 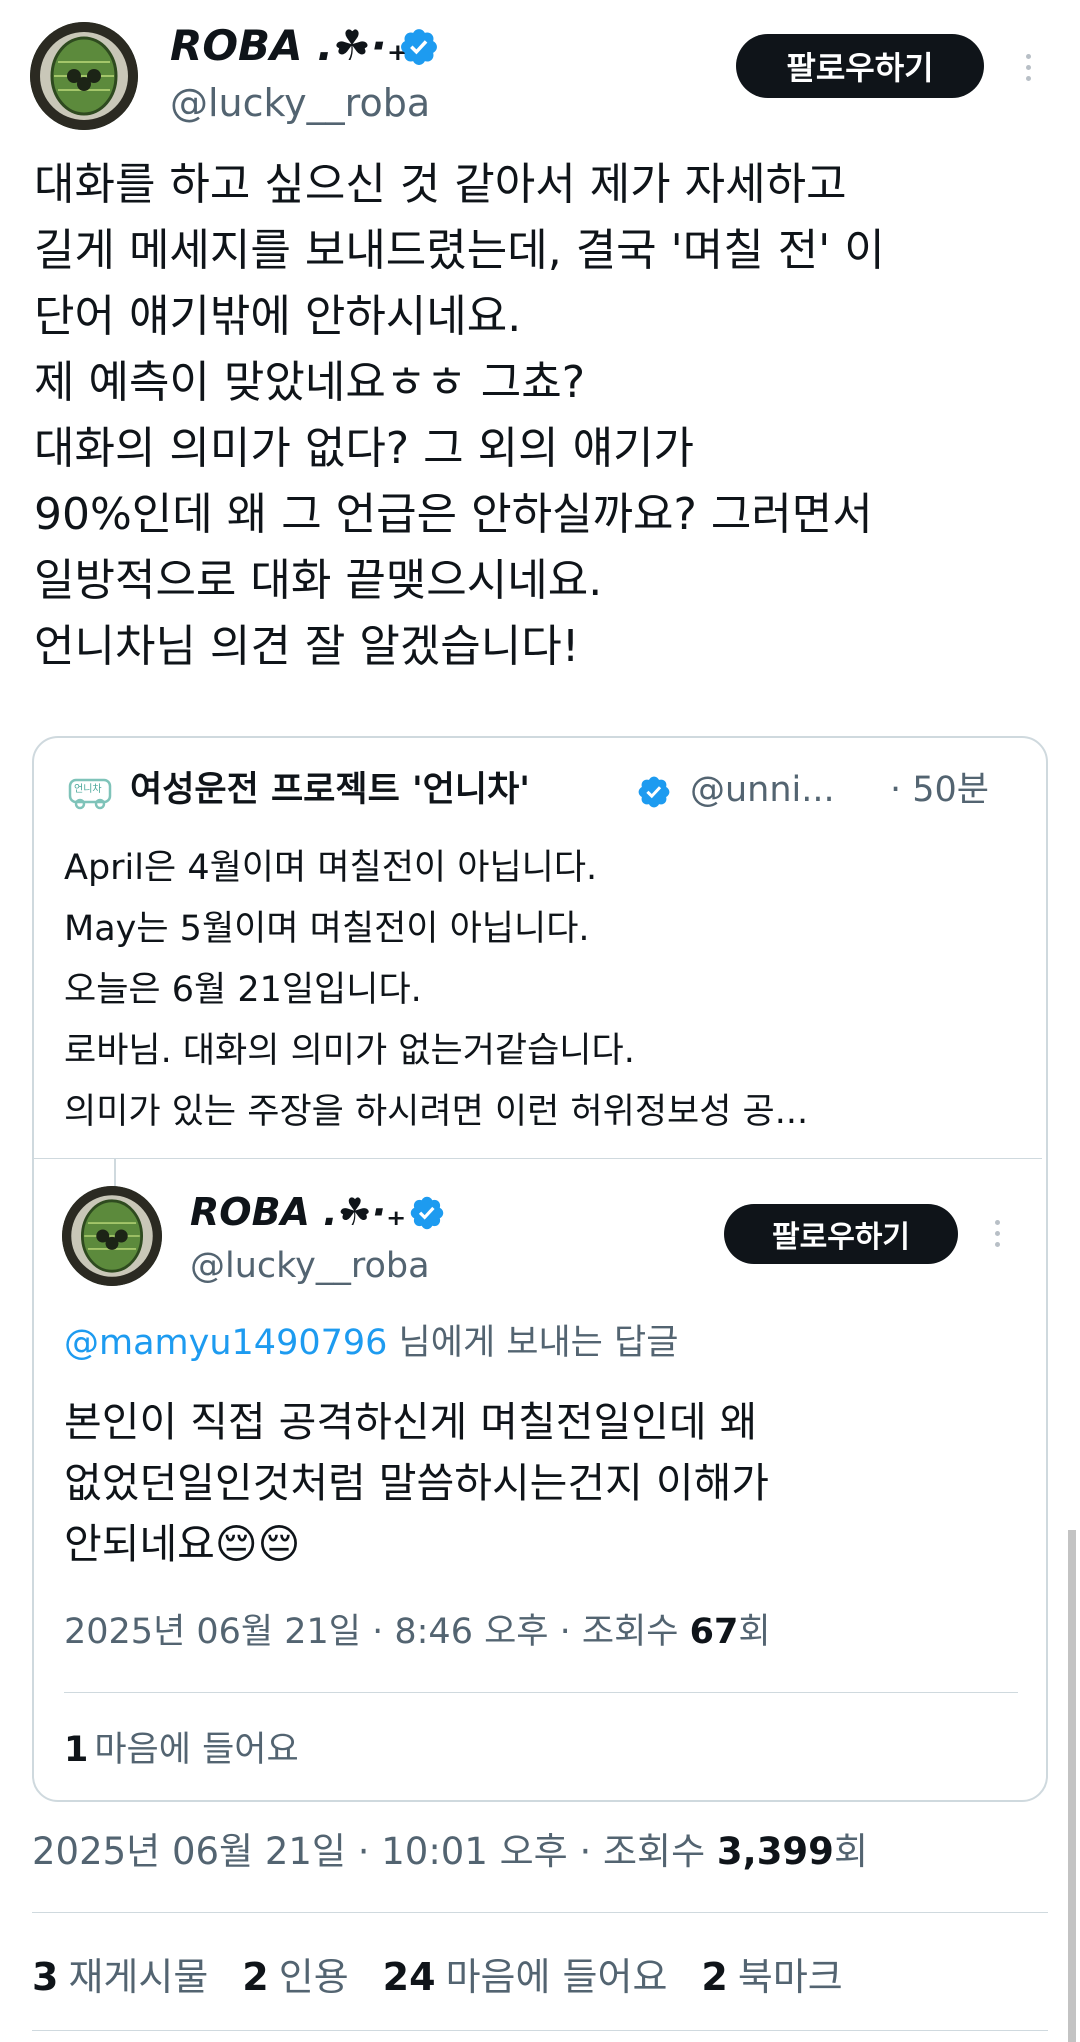 What do you see at coordinates (45, 1977) in the screenshot?
I see `reposts-count: 3` at bounding box center [45, 1977].